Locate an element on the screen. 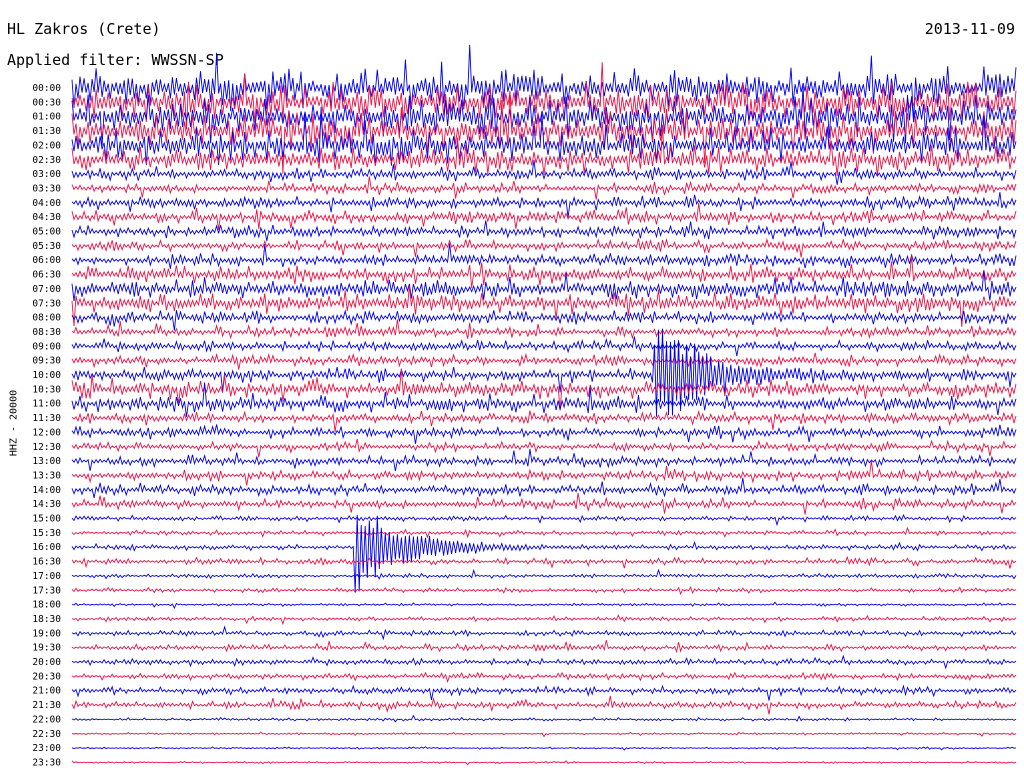  row-time-label: 13:30 is located at coordinates (46, 475).